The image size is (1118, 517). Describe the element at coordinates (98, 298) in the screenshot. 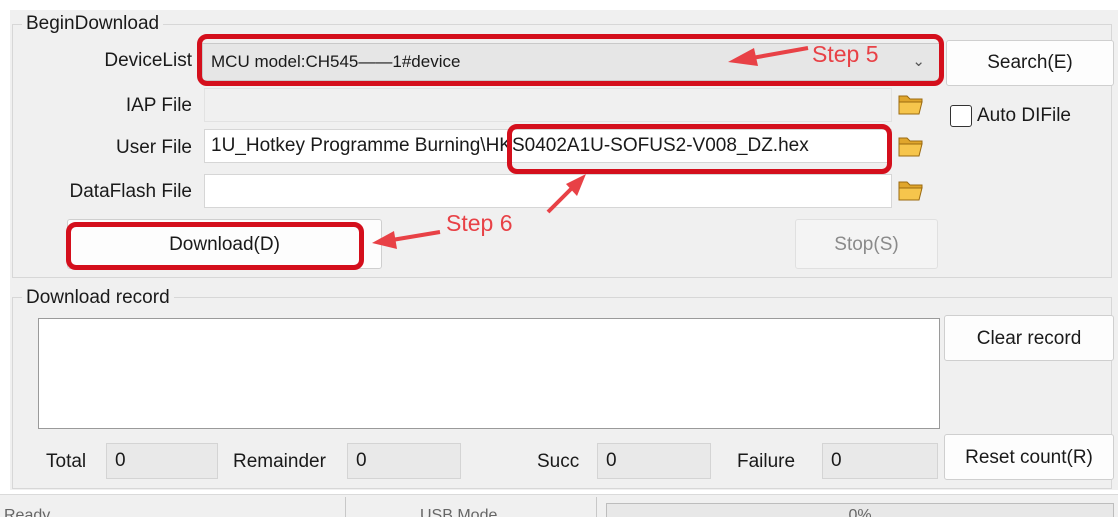

I see `download-record-title: Download record` at that location.